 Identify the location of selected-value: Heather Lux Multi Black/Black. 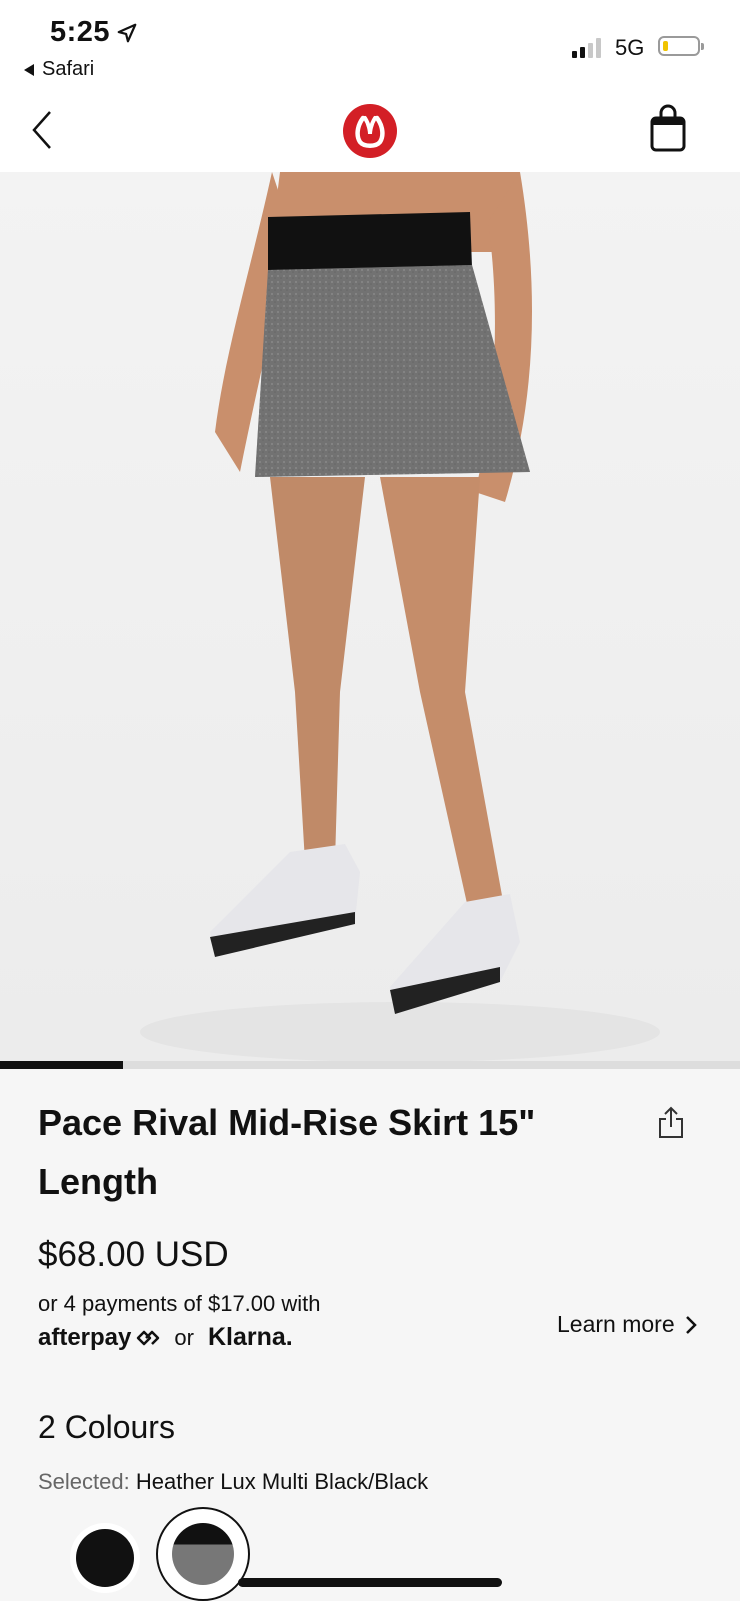
(282, 1481).